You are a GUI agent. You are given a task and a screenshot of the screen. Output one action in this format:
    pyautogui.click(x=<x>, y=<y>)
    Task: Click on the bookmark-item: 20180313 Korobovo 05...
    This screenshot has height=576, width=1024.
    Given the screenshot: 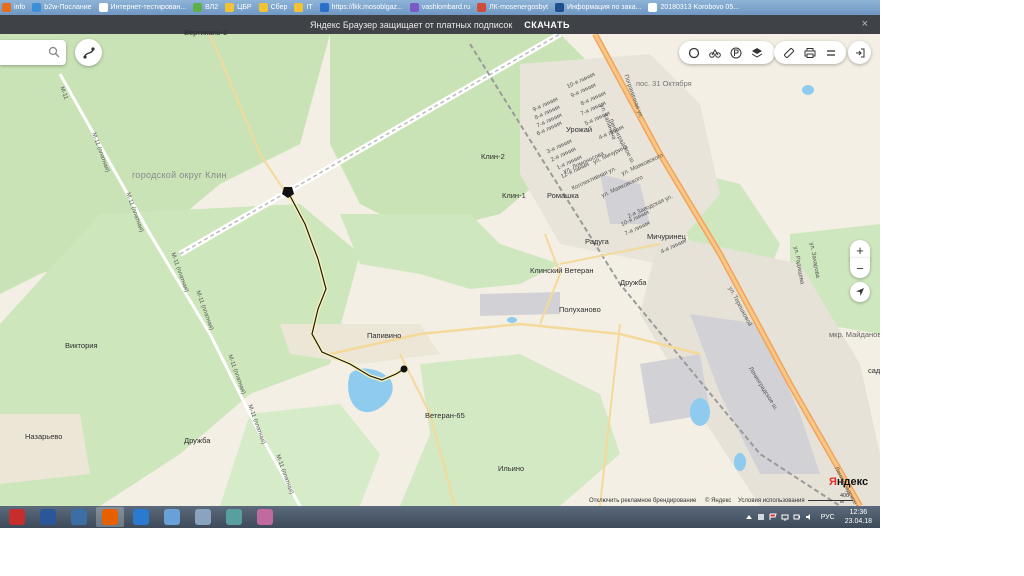 What is the action you would take?
    pyautogui.click(x=695, y=7)
    